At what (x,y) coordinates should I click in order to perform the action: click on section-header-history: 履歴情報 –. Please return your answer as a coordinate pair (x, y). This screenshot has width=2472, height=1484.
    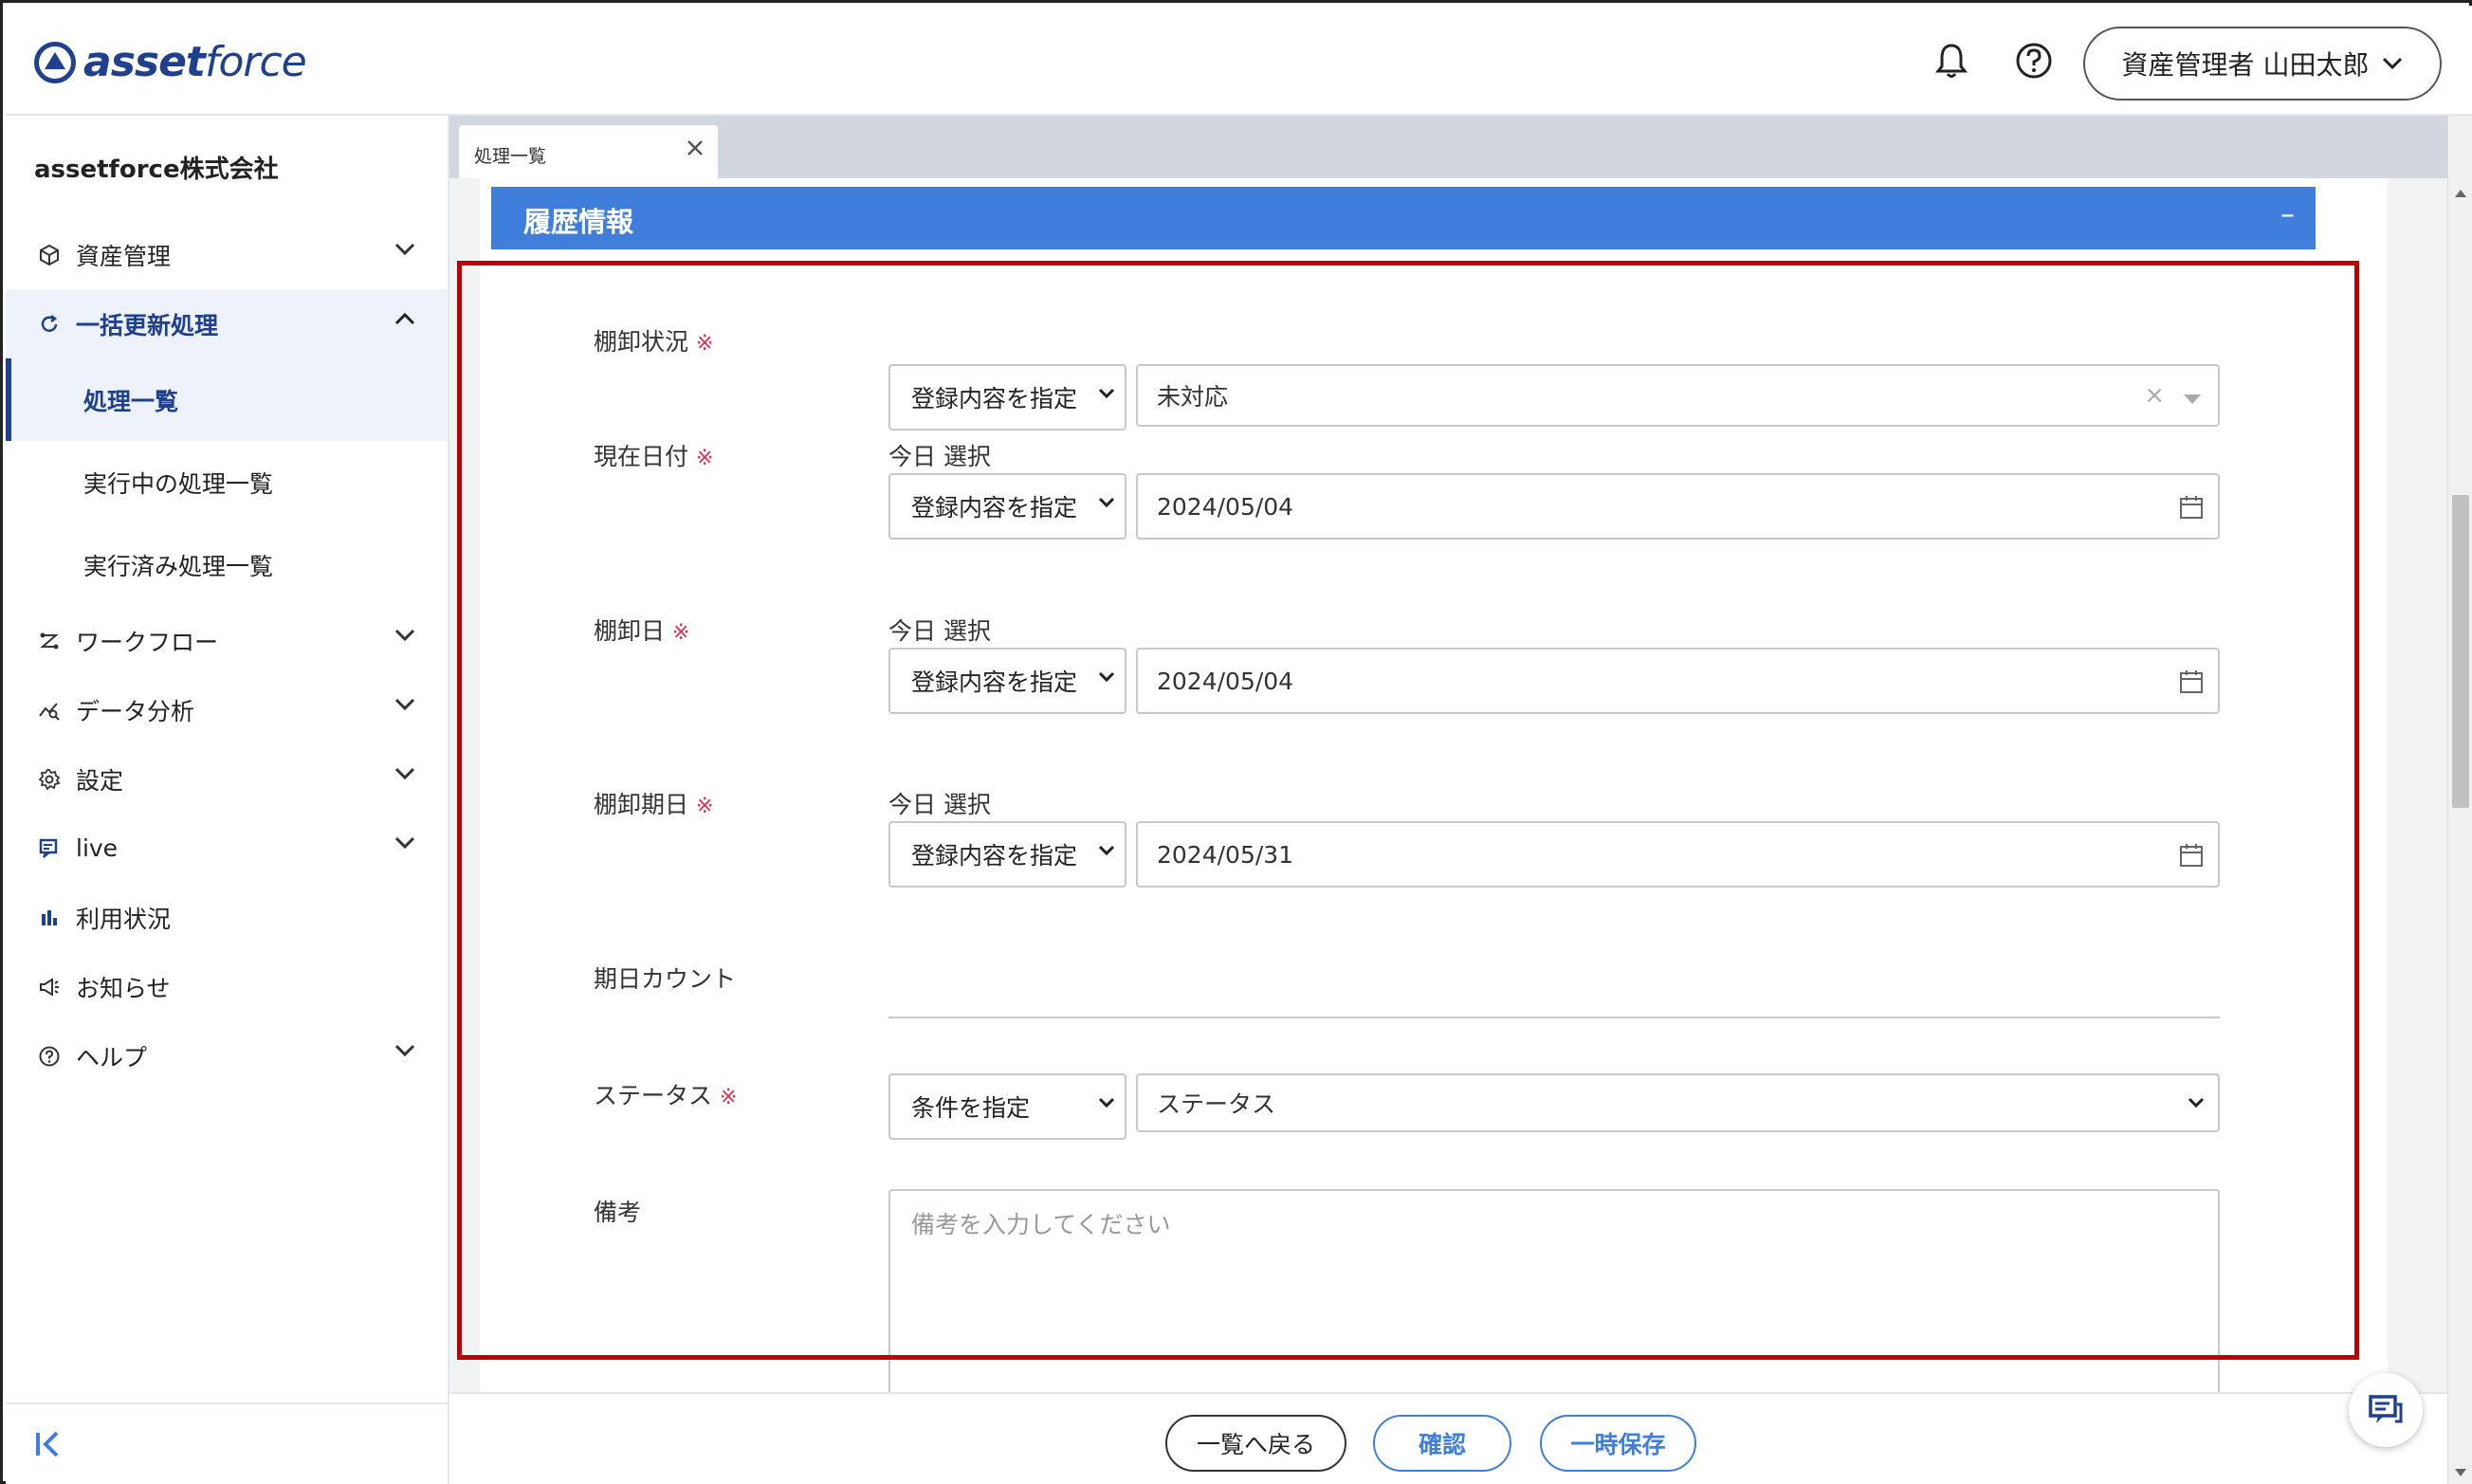
    Looking at the image, I should click on (1403, 218).